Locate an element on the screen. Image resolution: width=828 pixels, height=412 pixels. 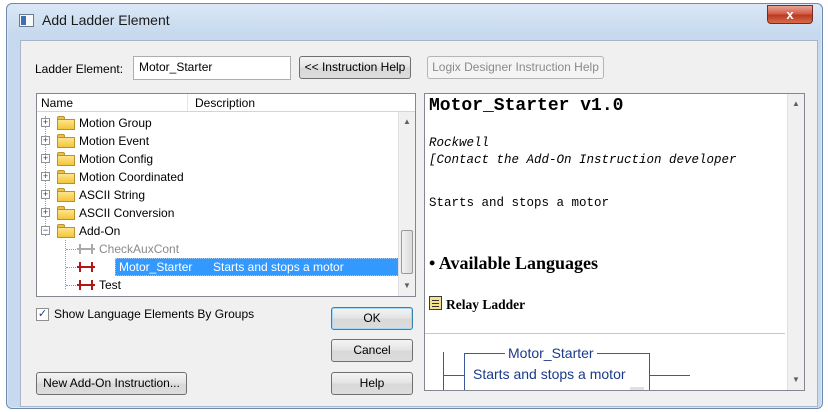
diagram-fragment is located at coordinates (637, 388).